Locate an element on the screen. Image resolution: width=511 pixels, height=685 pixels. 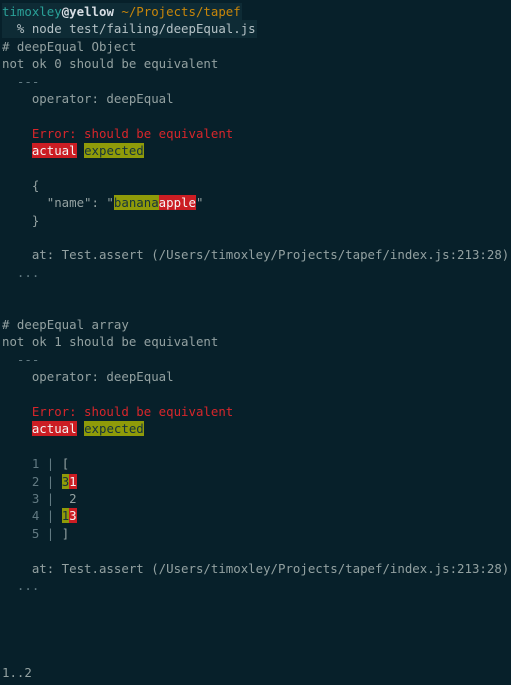
object-open-brace: { is located at coordinates (21, 185).